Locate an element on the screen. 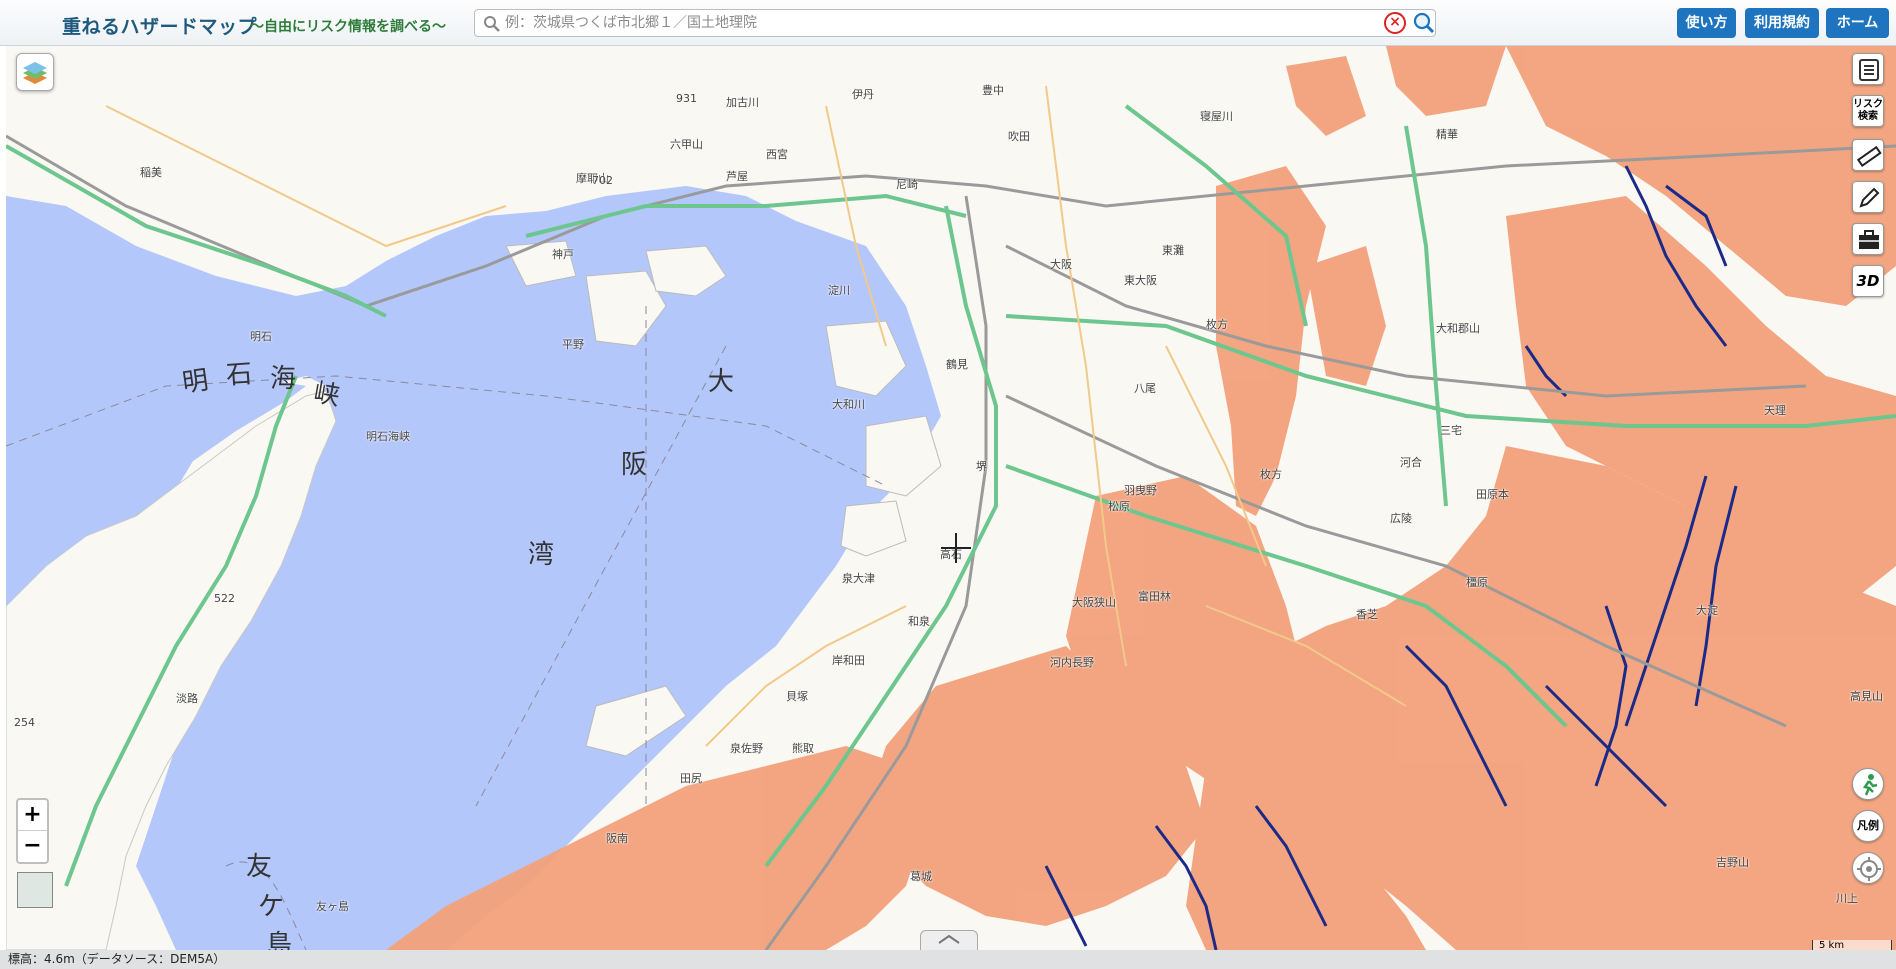 This screenshot has width=1896, height=969. place-label: 稲美 is located at coordinates (151, 172).